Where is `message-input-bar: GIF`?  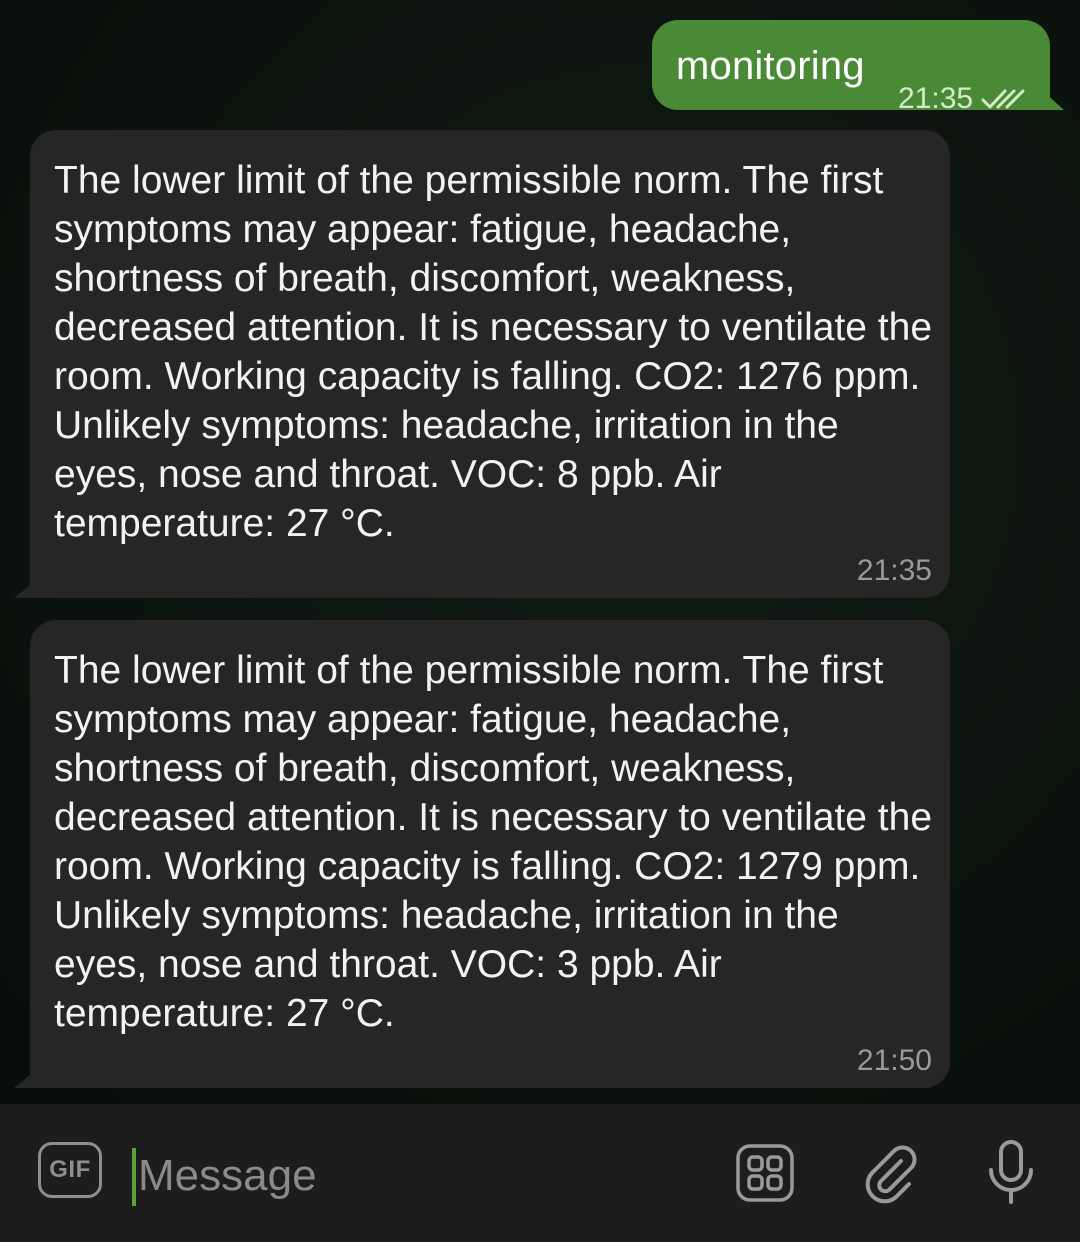 message-input-bar: GIF is located at coordinates (540, 1173).